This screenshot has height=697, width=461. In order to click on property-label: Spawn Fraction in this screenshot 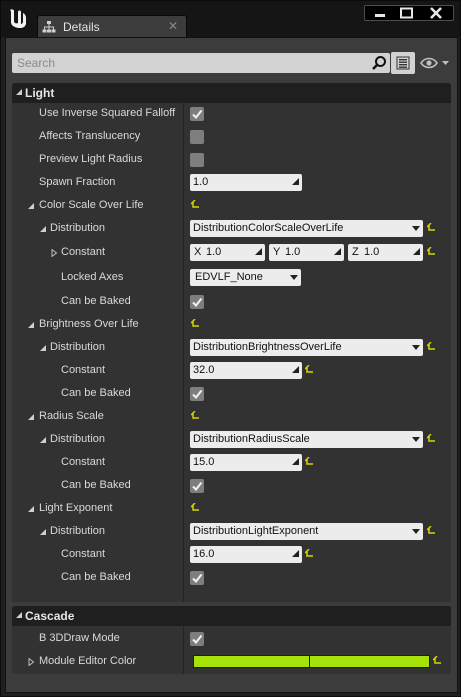, I will do `click(77, 182)`.